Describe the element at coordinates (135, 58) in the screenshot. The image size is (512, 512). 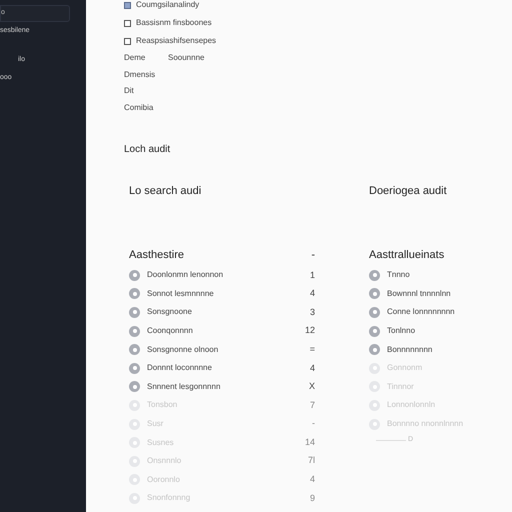
I see `detail-label: Deme` at that location.